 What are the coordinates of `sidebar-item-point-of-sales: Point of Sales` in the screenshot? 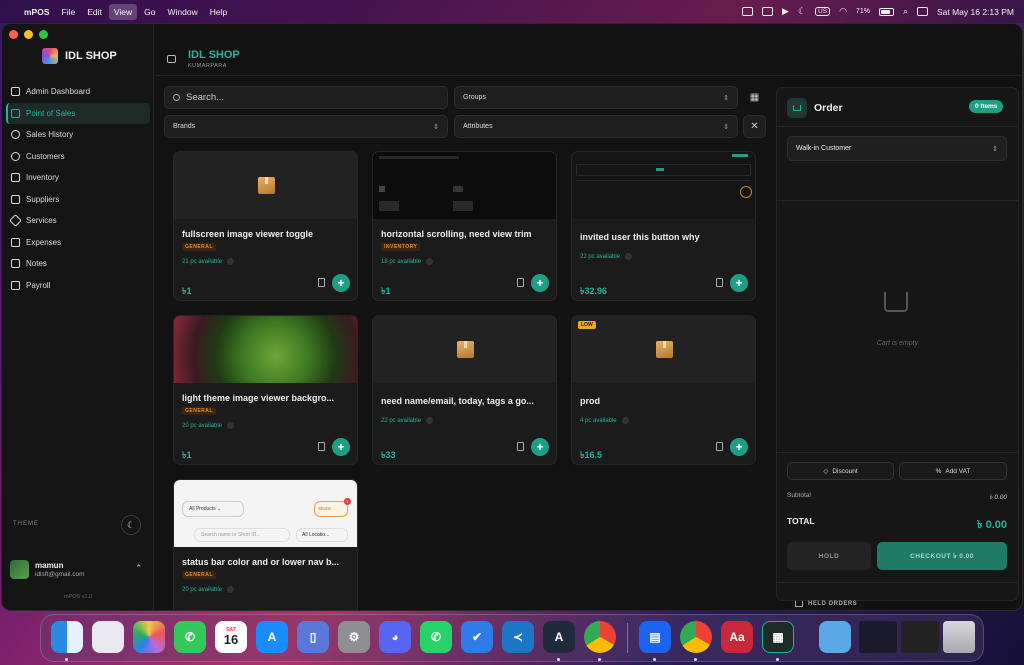 It's located at (78, 113).